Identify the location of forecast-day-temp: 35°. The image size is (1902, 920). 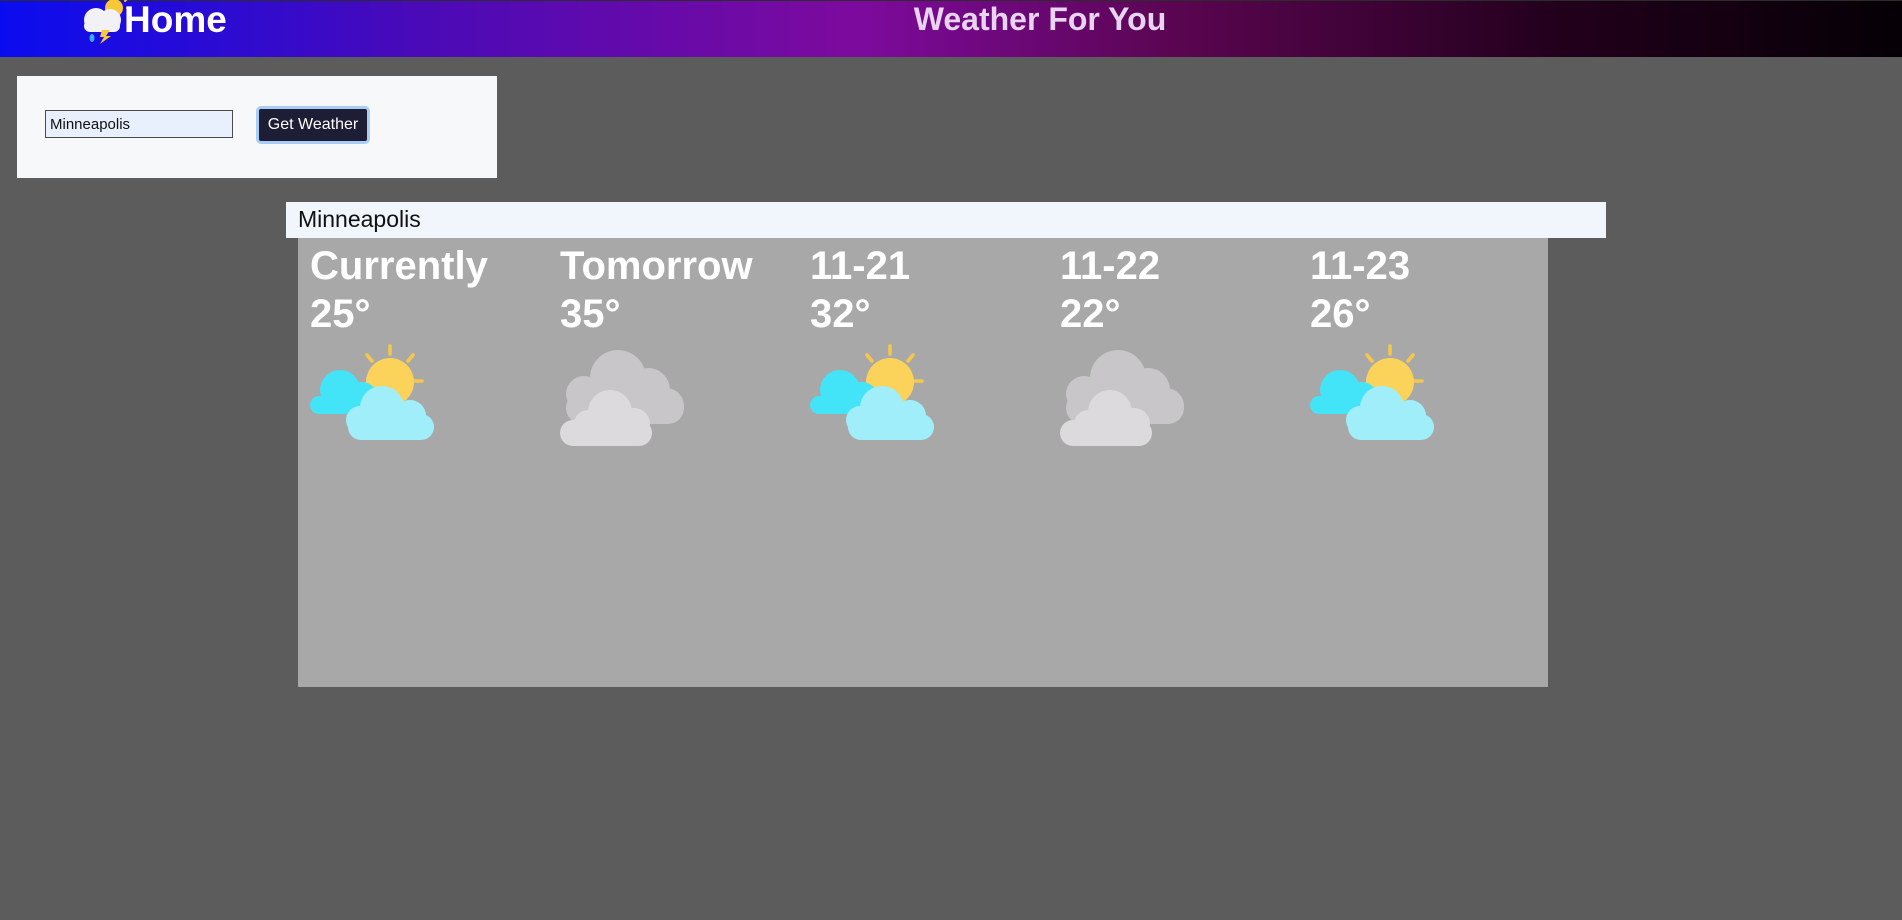
(590, 314).